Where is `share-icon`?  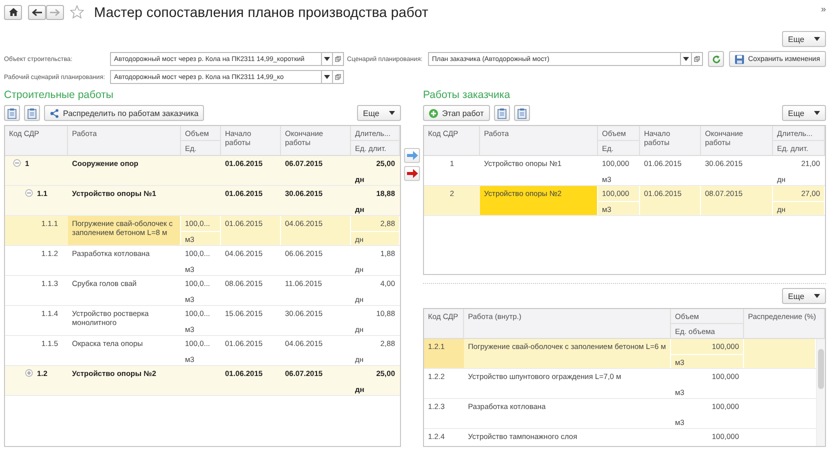
share-icon is located at coordinates (54, 113).